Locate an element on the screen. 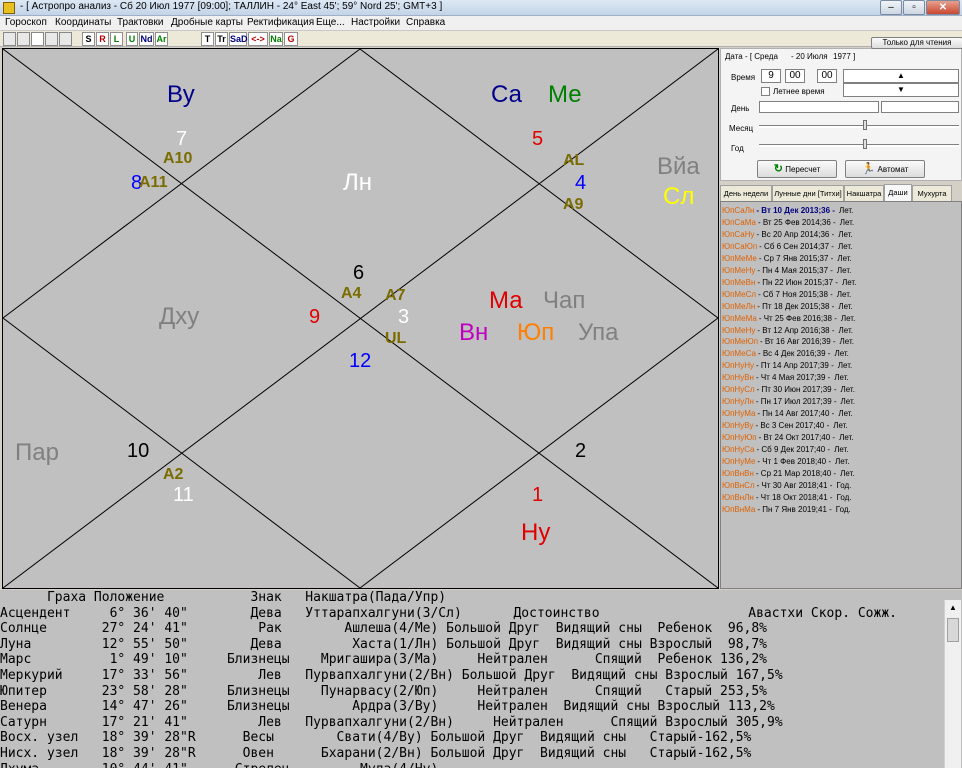 This screenshot has width=962, height=768. dasha-row: ЮпСаЮп - Сб 6 Сен 2014;37 - Лет. is located at coordinates (786, 247).